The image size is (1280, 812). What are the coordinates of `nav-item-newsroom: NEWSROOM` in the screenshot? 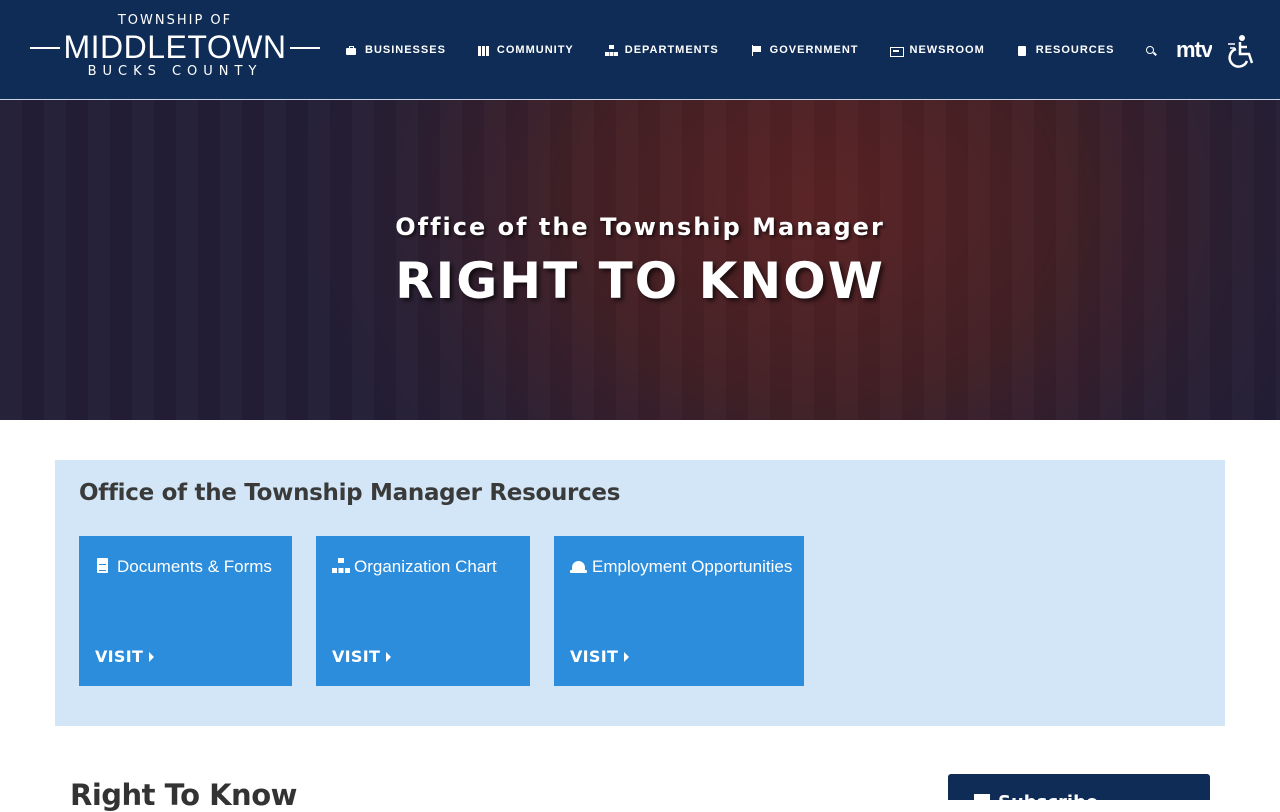 It's located at (937, 50).